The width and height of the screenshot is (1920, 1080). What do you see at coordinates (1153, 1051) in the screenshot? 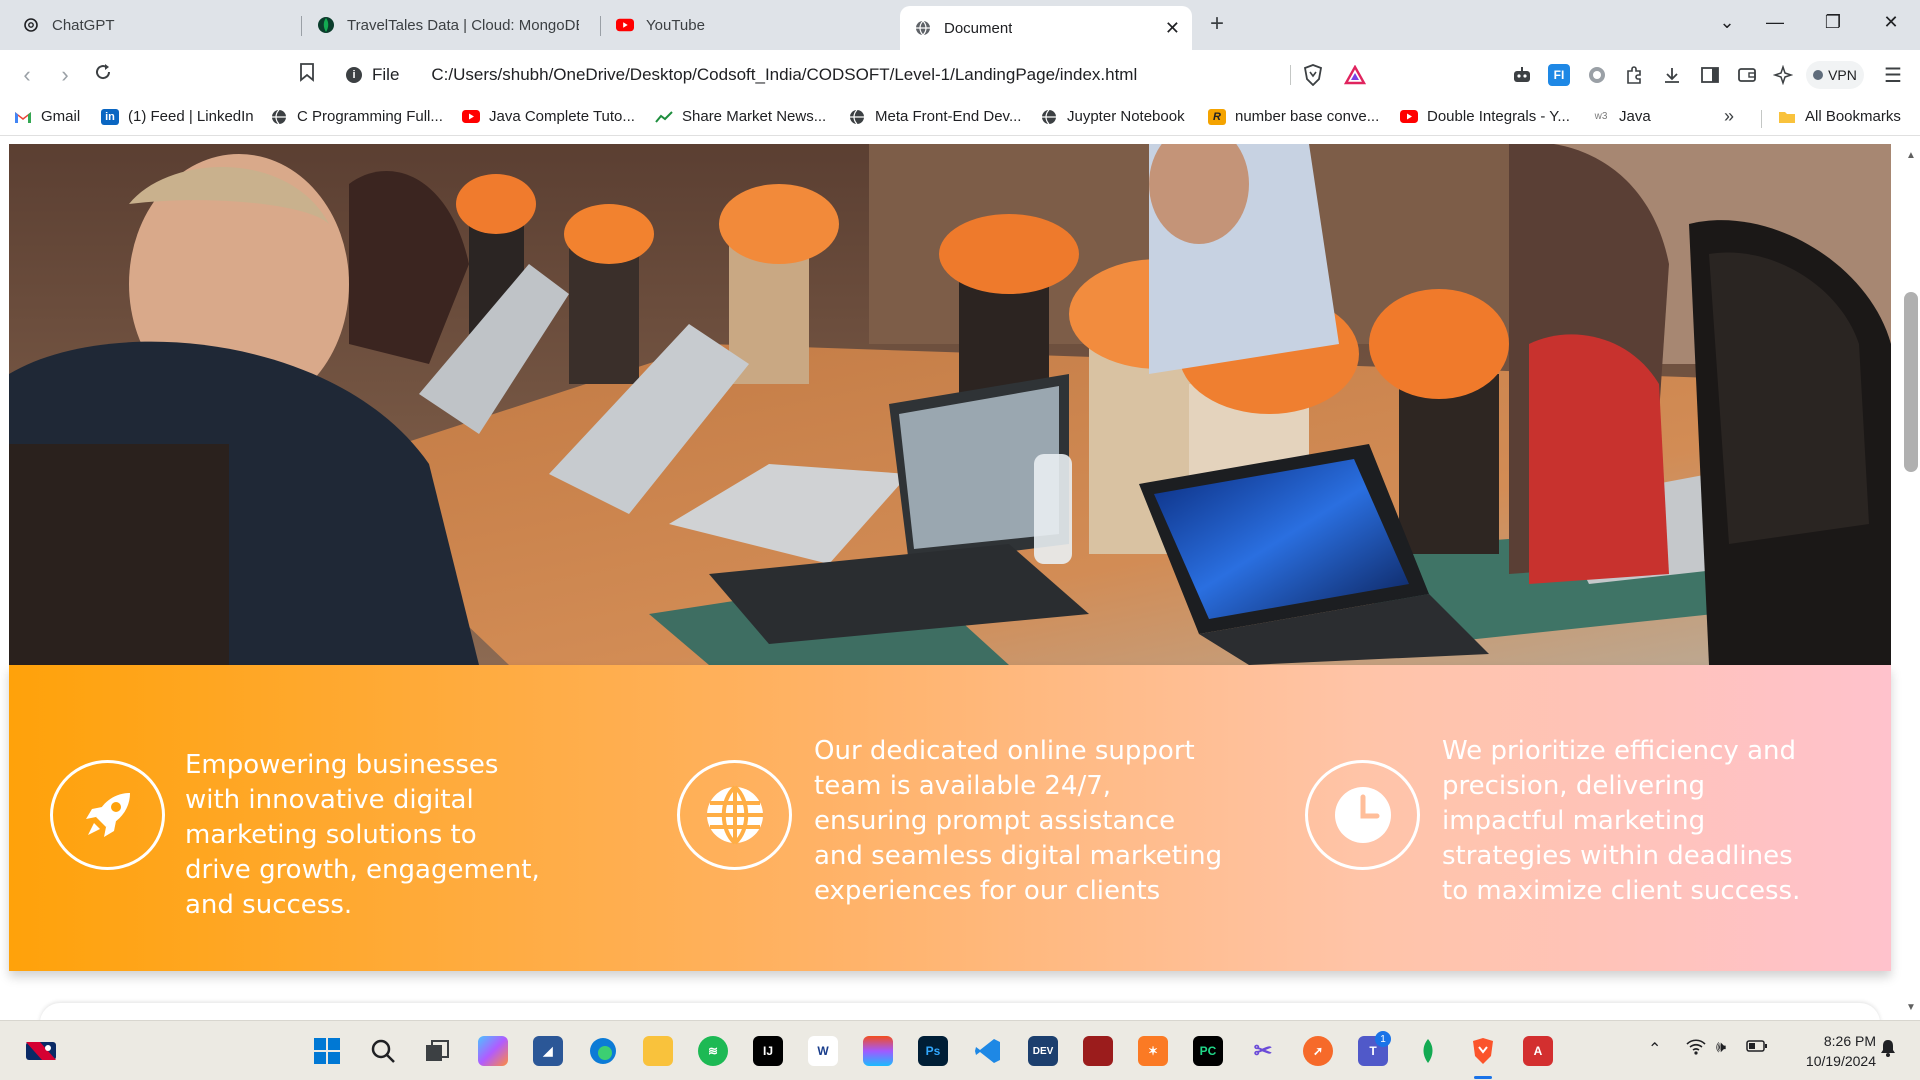
I see `xampp-icon: ✶` at bounding box center [1153, 1051].